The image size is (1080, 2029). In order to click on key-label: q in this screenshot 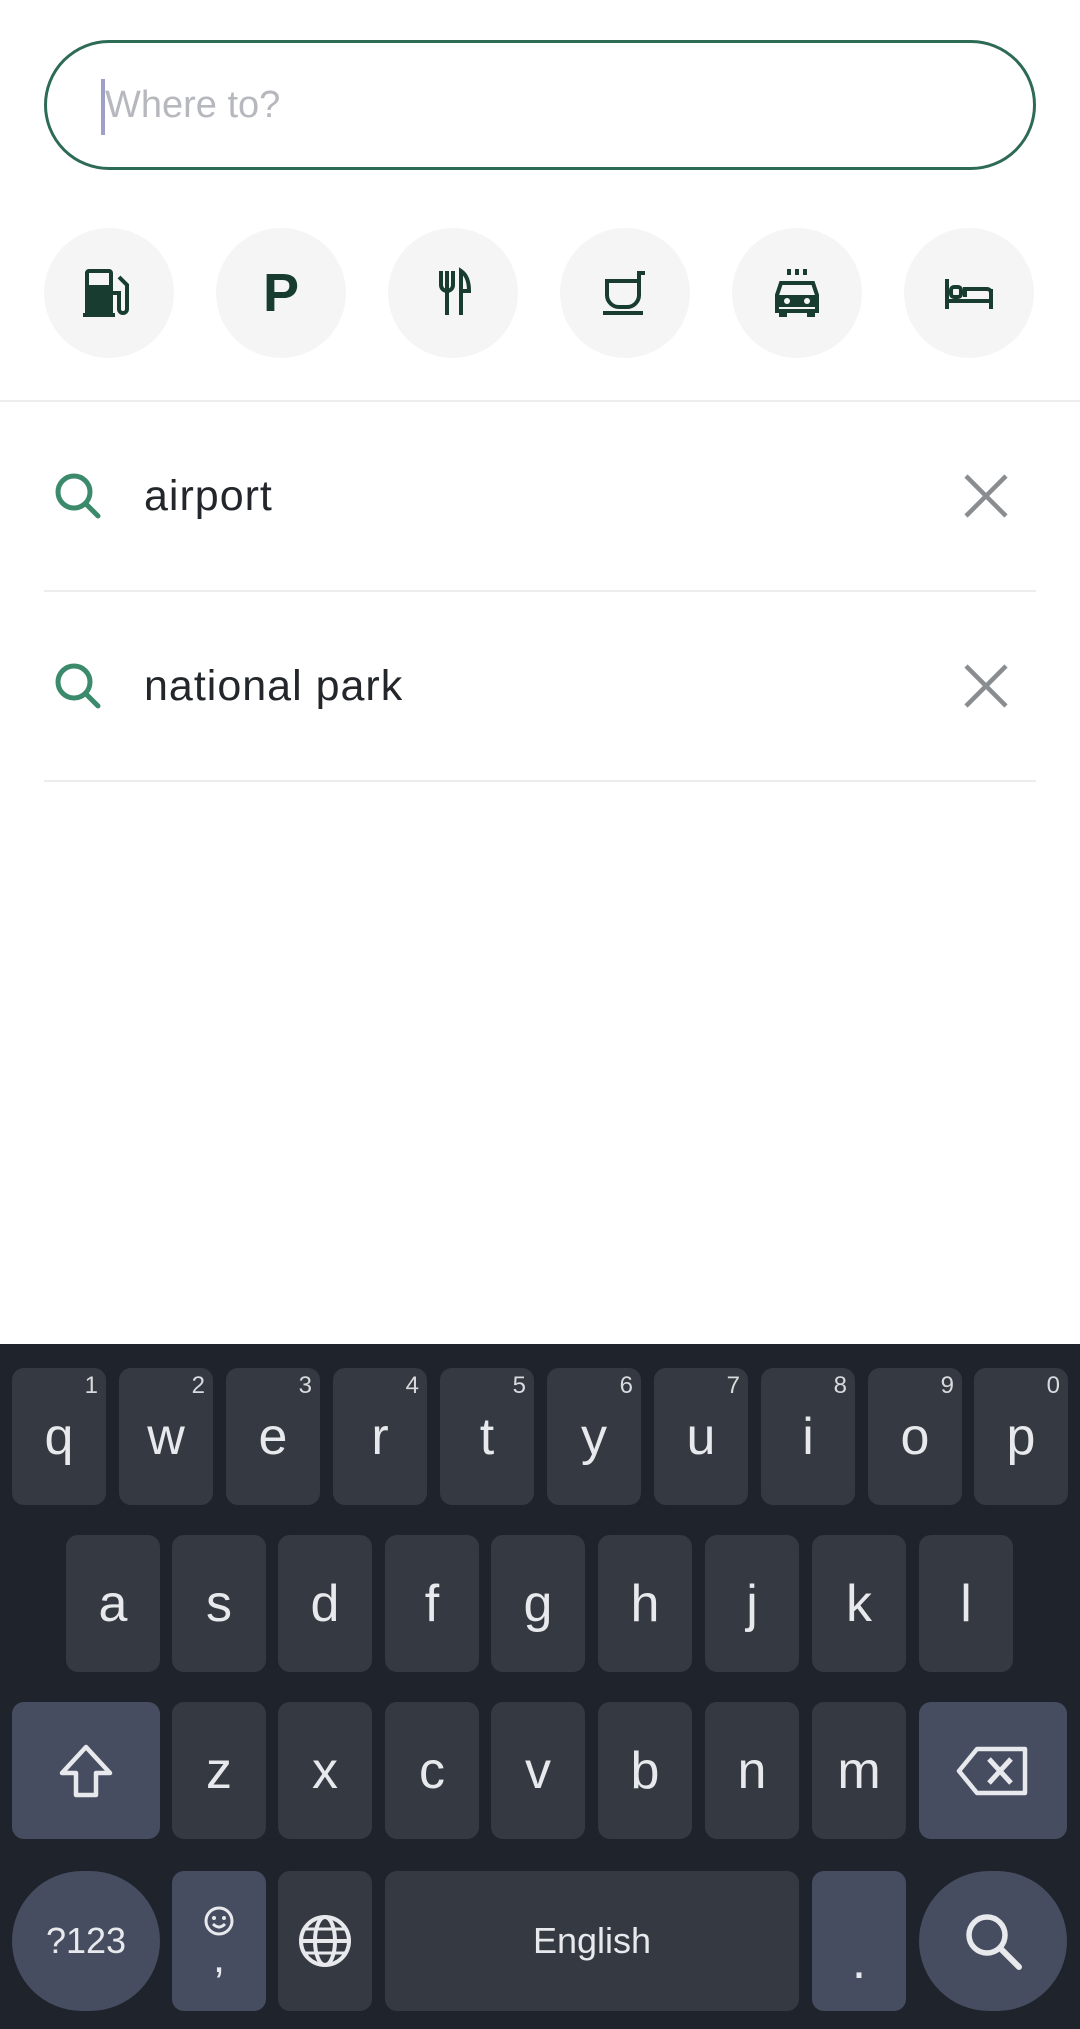, I will do `click(59, 1436)`.